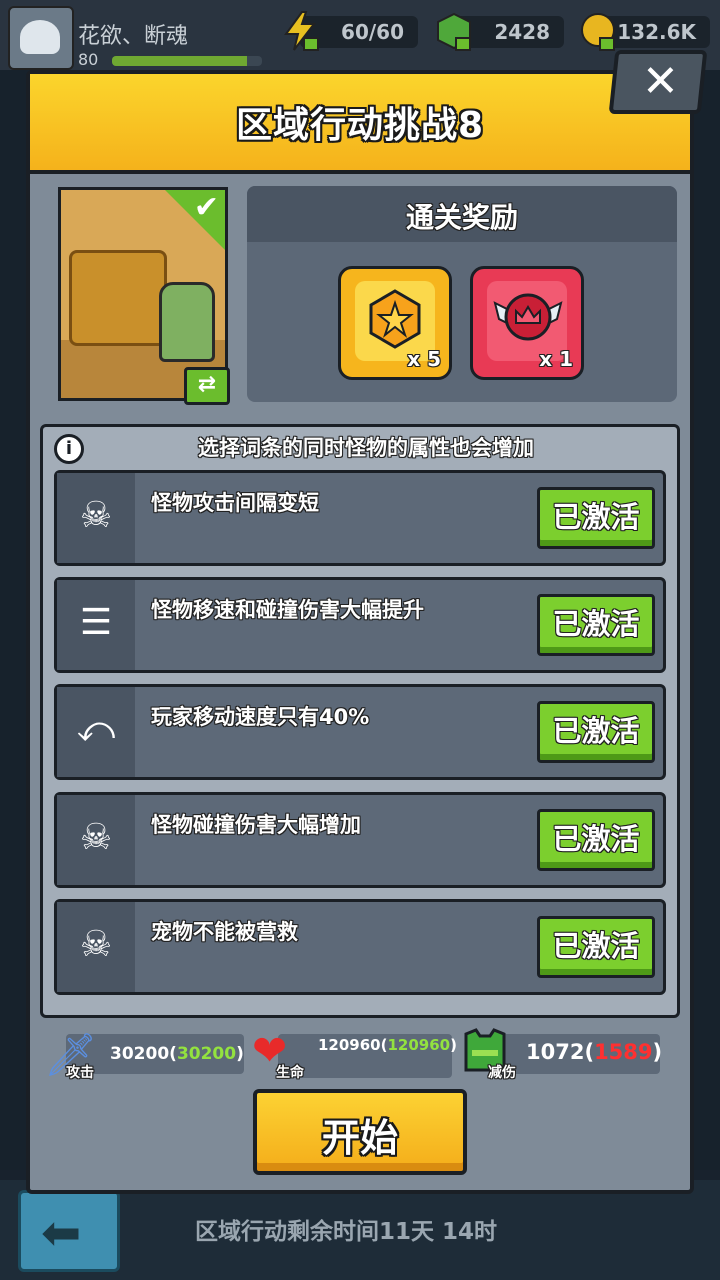 Image resolution: width=720 pixels, height=1280 pixels. Describe the element at coordinates (206, 1054) in the screenshot. I see `attack-bonus: 30200` at that location.